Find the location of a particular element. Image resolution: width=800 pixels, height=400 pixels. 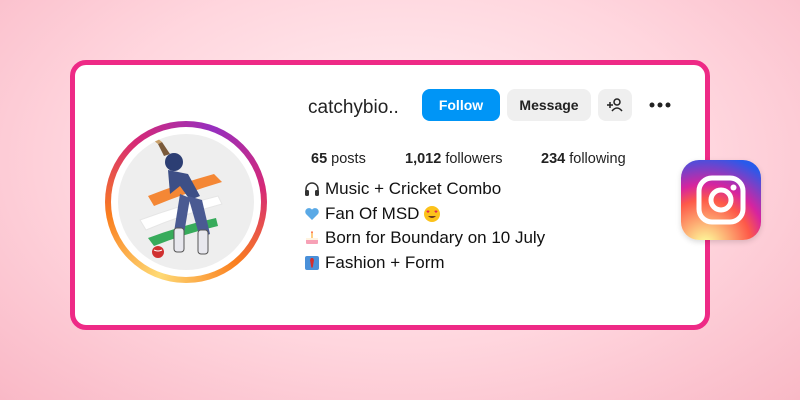

story-ring is located at coordinates (186, 202).